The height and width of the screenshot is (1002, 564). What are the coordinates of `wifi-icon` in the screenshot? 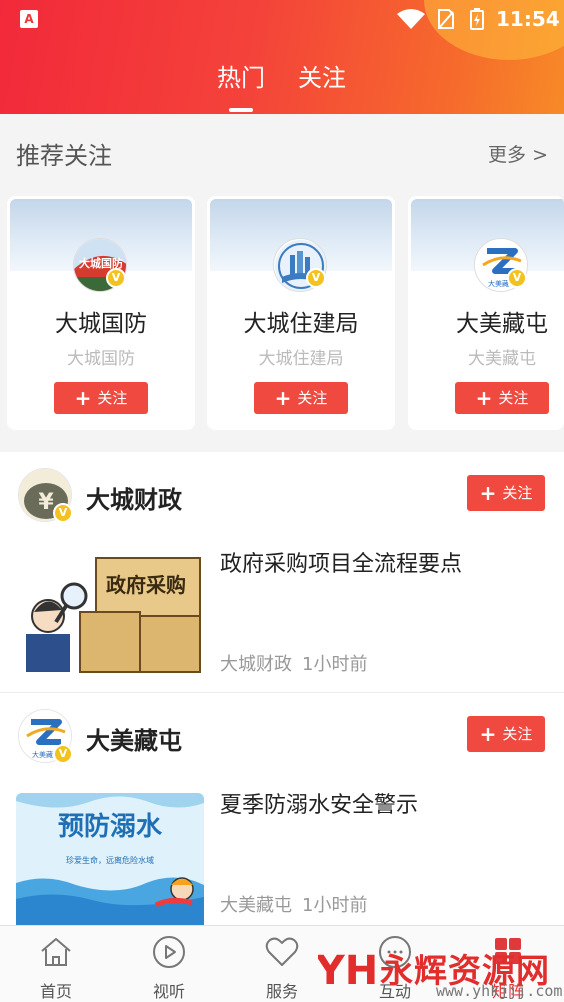 It's located at (411, 19).